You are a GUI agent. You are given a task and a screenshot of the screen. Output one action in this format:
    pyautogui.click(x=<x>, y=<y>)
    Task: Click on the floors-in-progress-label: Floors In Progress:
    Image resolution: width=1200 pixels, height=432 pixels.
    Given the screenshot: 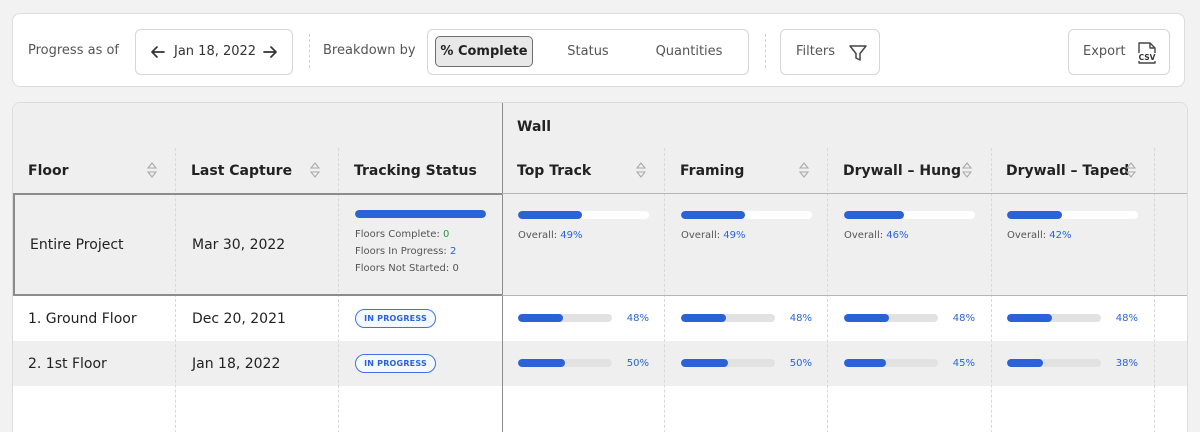 What is the action you would take?
    pyautogui.click(x=401, y=251)
    